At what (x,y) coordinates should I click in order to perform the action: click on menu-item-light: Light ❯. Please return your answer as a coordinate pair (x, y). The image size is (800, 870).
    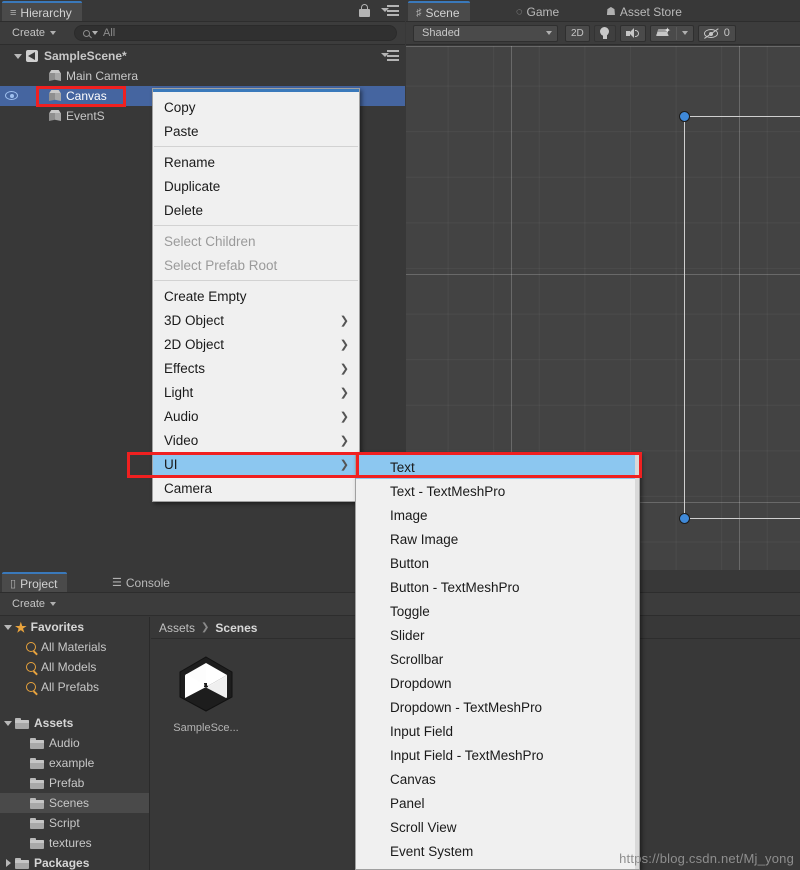
    Looking at the image, I should click on (256, 392).